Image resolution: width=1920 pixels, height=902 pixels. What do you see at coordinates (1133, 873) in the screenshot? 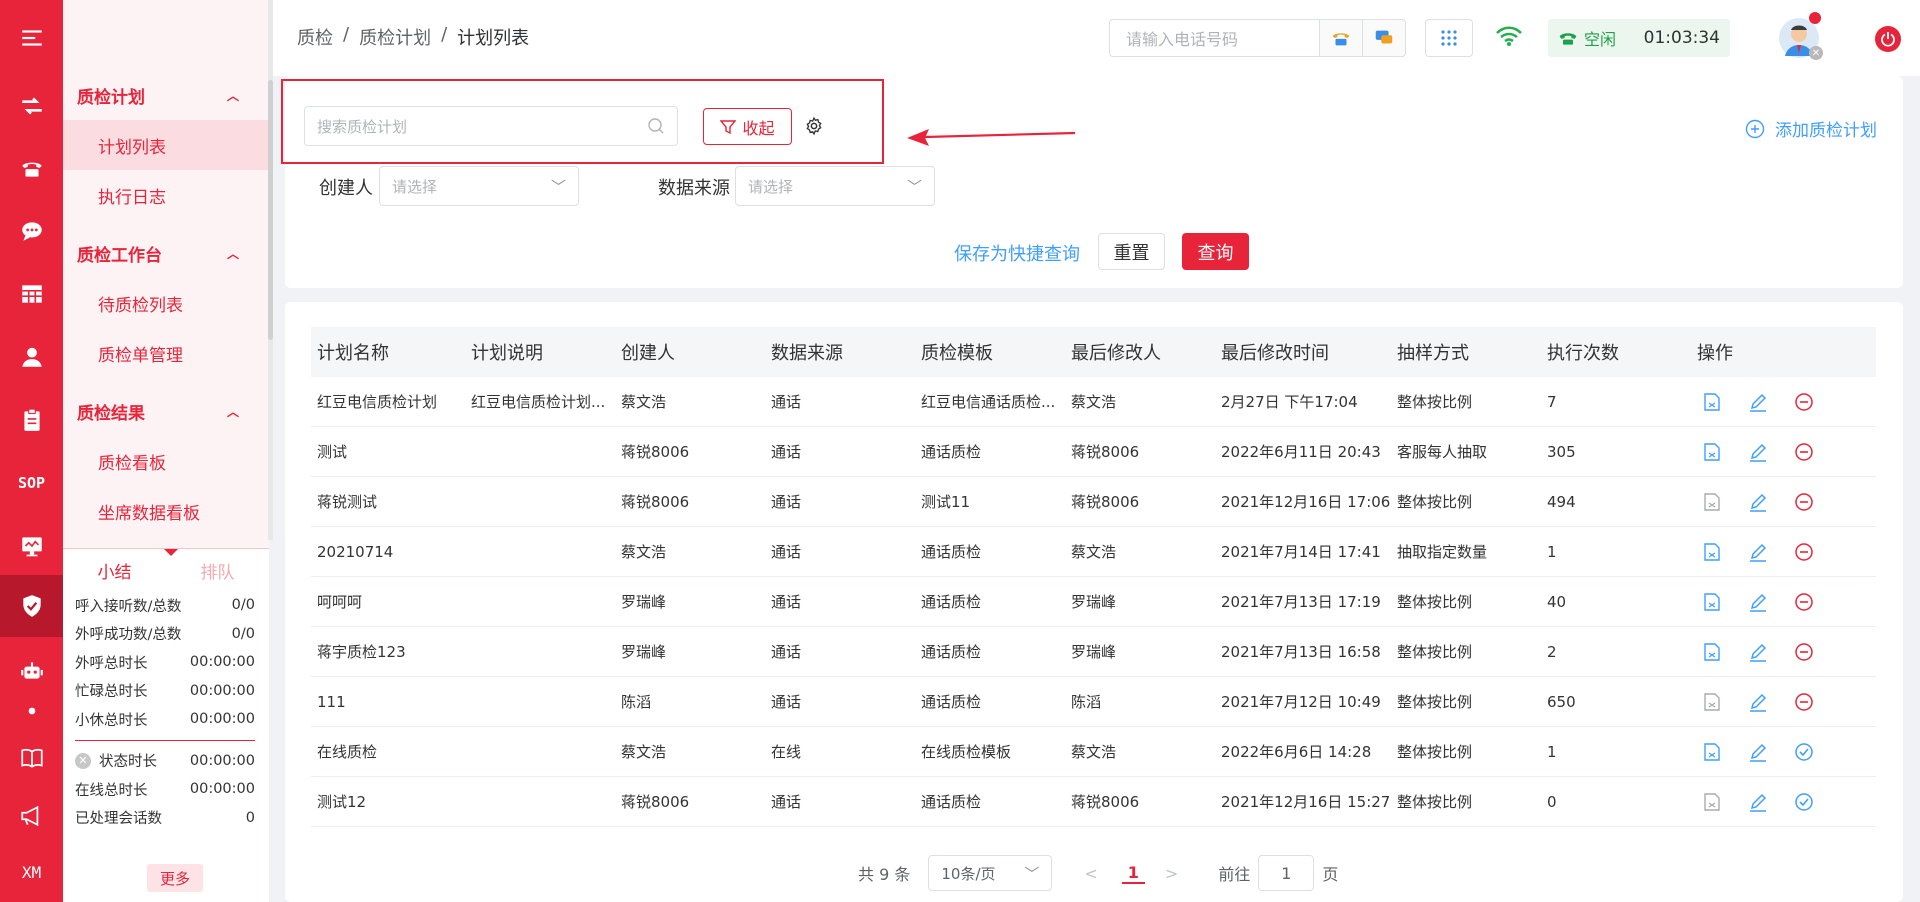
I see `page-number: 1` at bounding box center [1133, 873].